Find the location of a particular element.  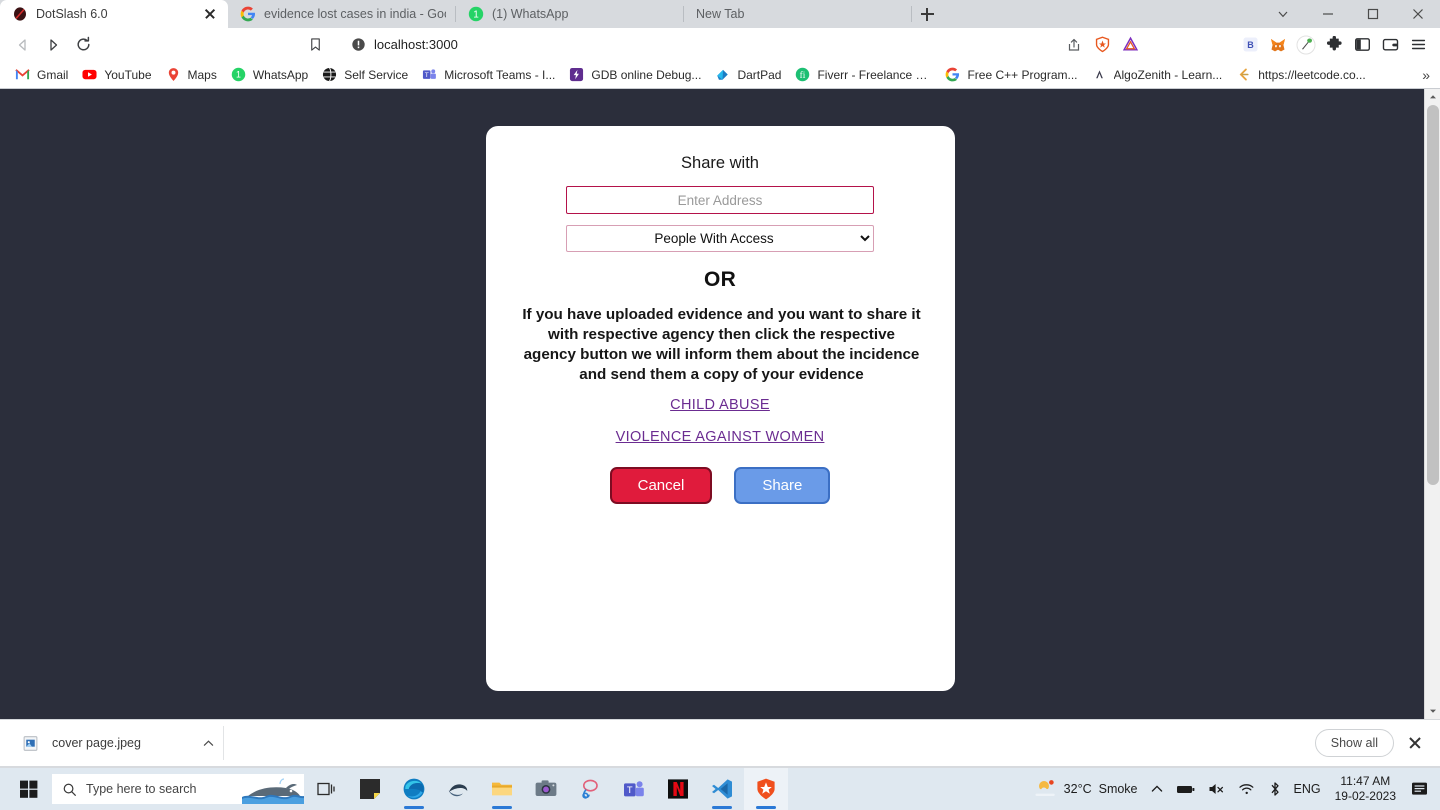

bookmark-gmail: Gmail is located at coordinates (41, 75).